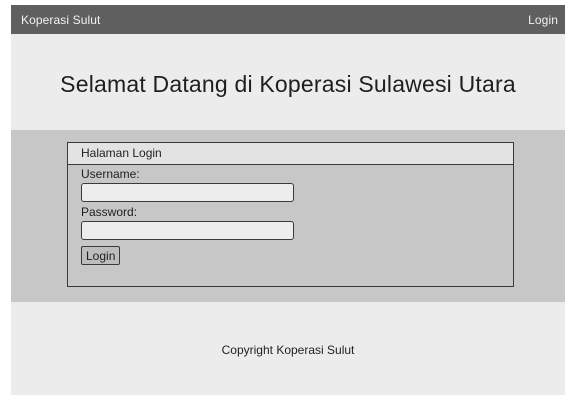 The height and width of the screenshot is (398, 568). I want to click on username-label: Username:, so click(110, 174).